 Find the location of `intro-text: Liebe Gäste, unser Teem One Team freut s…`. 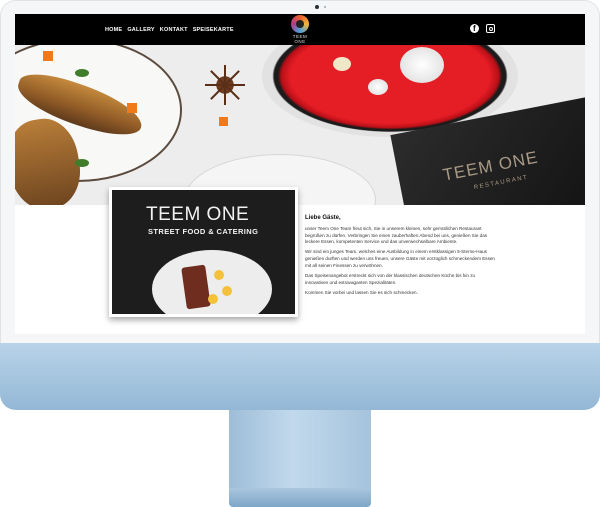

intro-text: Liebe Gäste, unser Teem One Team freut s… is located at coordinates (400, 257).